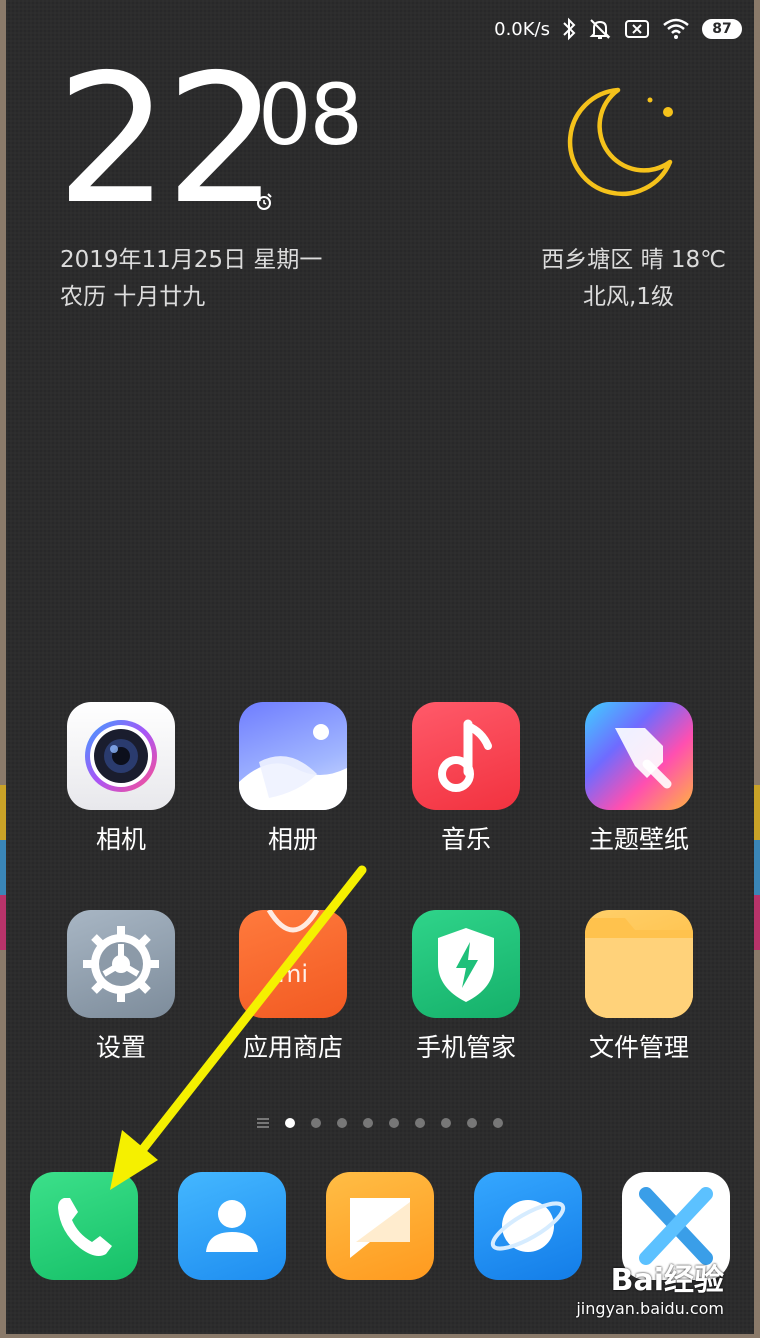  I want to click on watermark-url: jingyan.baidu.com, so click(650, 1308).